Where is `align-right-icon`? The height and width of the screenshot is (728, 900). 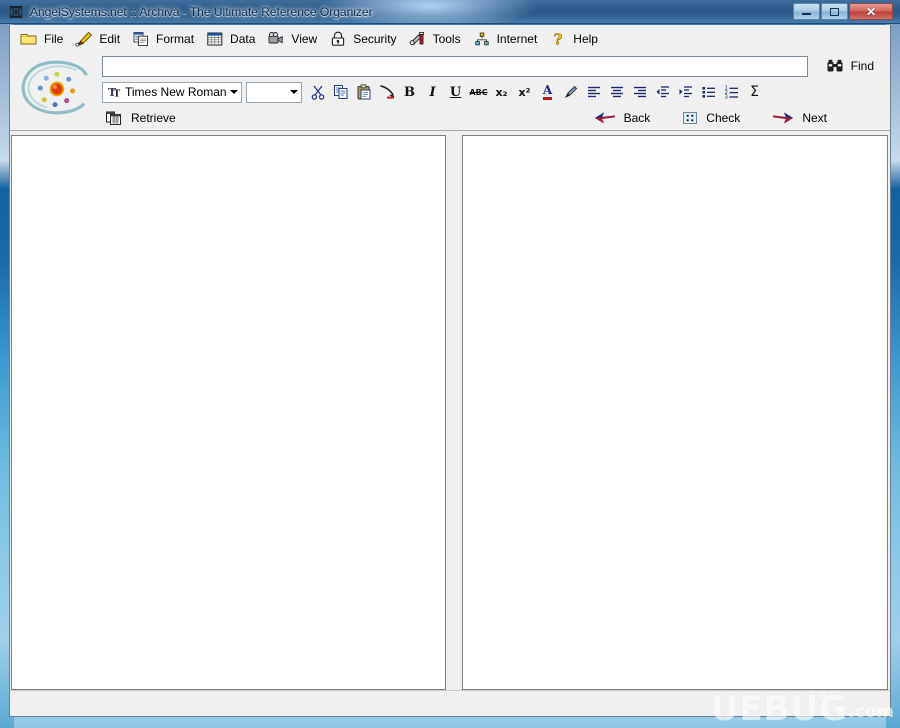
align-right-icon is located at coordinates (639, 92).